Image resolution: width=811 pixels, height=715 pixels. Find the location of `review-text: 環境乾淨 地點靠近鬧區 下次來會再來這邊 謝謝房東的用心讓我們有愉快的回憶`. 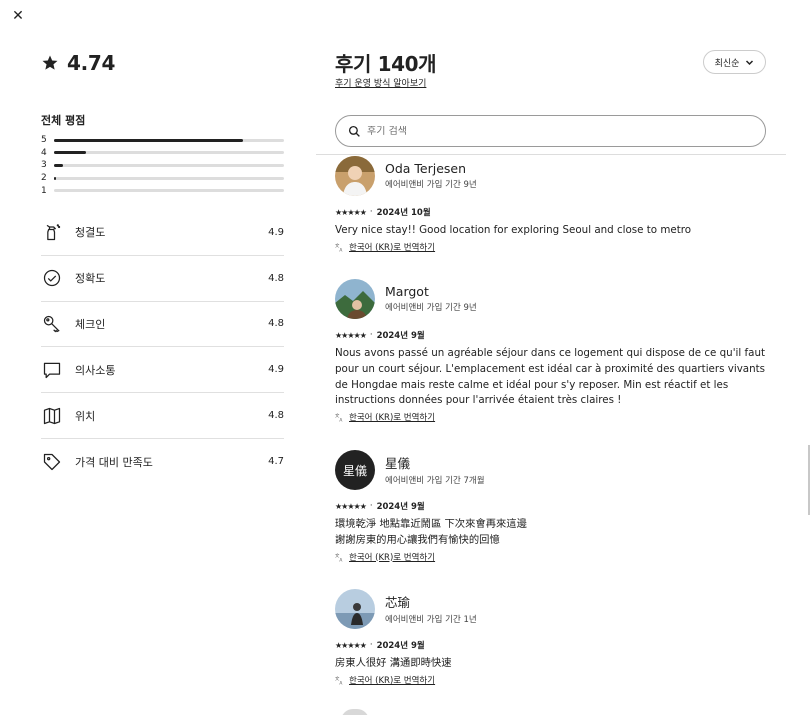

review-text: 環境乾淨 地點靠近鬧區 下次來會再來這邊 謝謝房東的用心讓我們有愉快的回憶 is located at coordinates (431, 532).